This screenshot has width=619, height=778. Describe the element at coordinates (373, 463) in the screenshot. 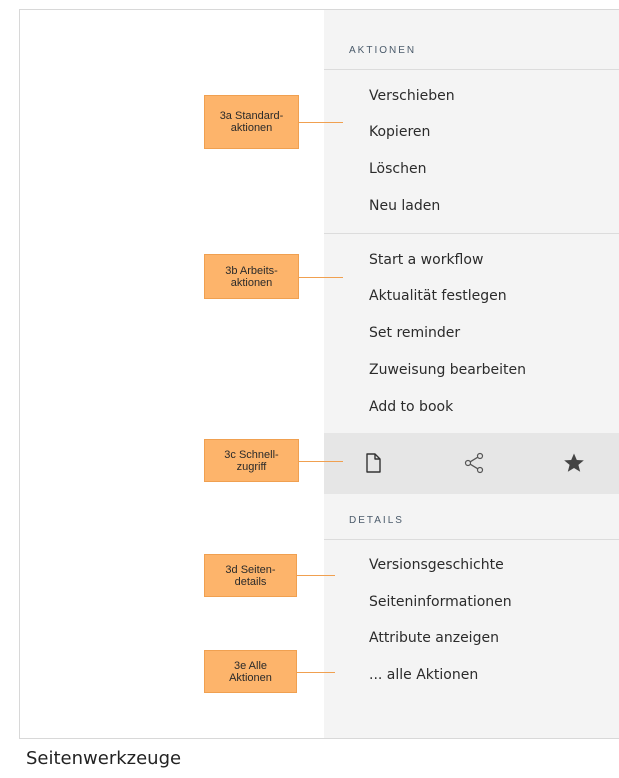

I see `page-icon` at that location.